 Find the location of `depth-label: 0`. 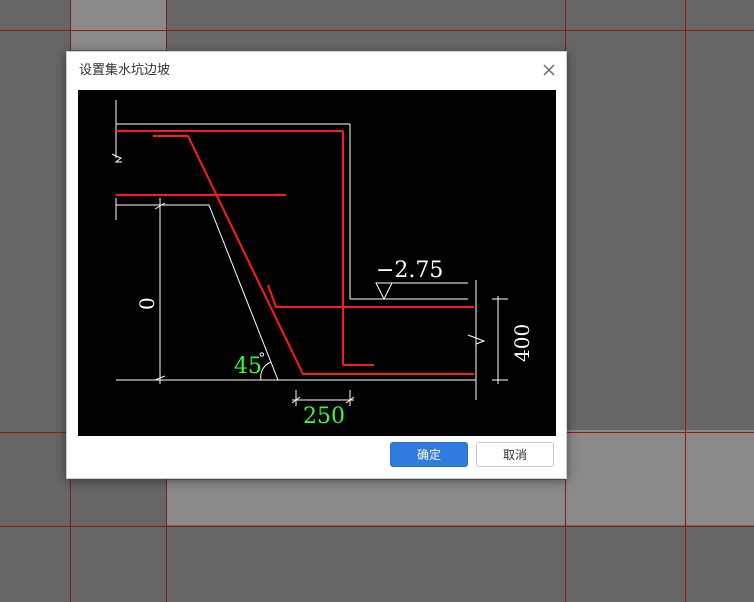

depth-label: 0 is located at coordinates (147, 303).